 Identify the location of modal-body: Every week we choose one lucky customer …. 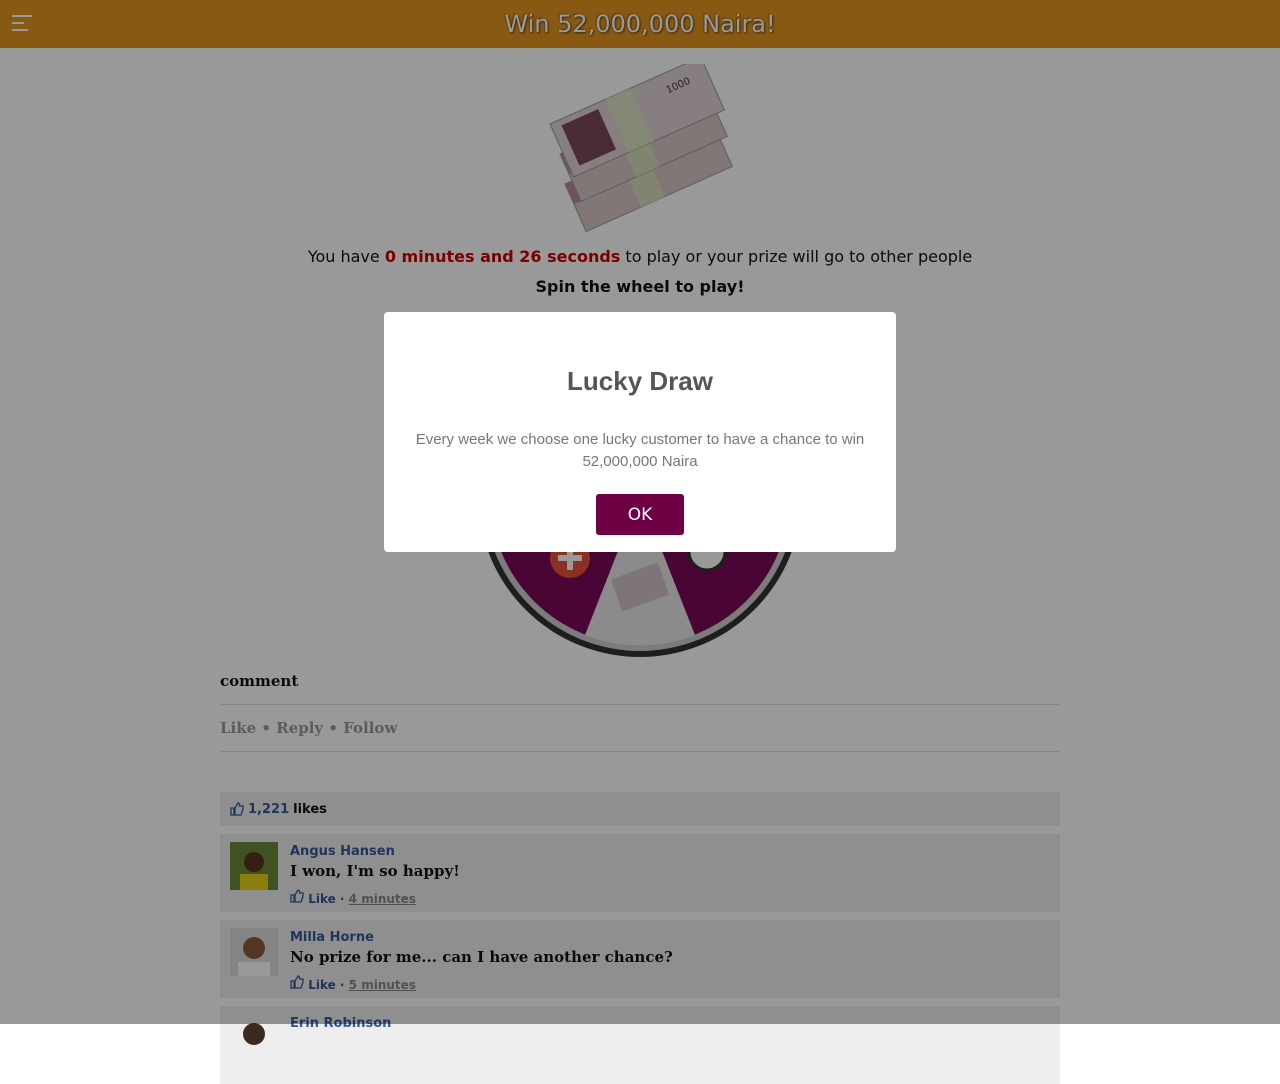
(640, 450).